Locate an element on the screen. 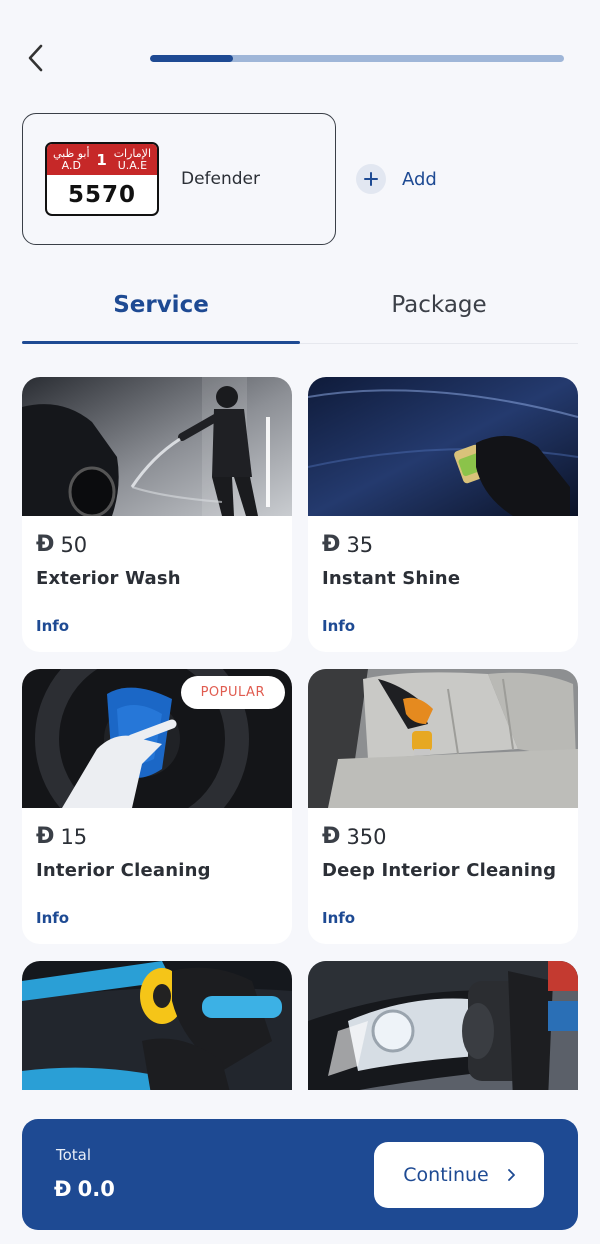 This screenshot has width=600, height=1244. service-card-deep-interior-cleaning: Đ 350 Deep Interior Cleaning Info is located at coordinates (443, 806).